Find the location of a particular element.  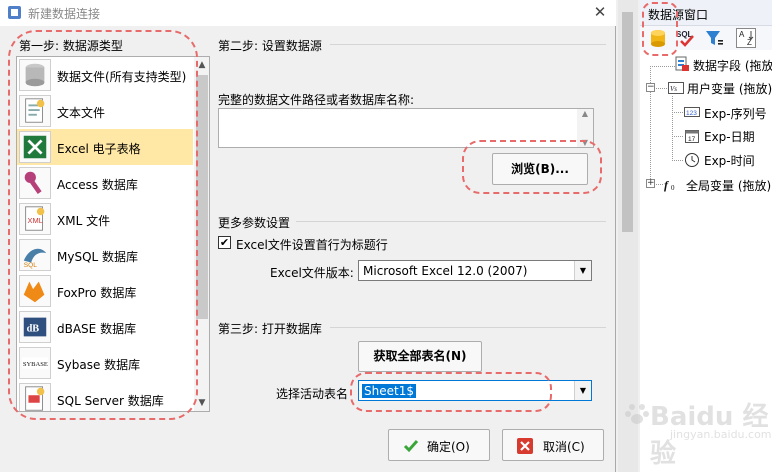

datasource-item: XML XML 文件 is located at coordinates (105, 219).